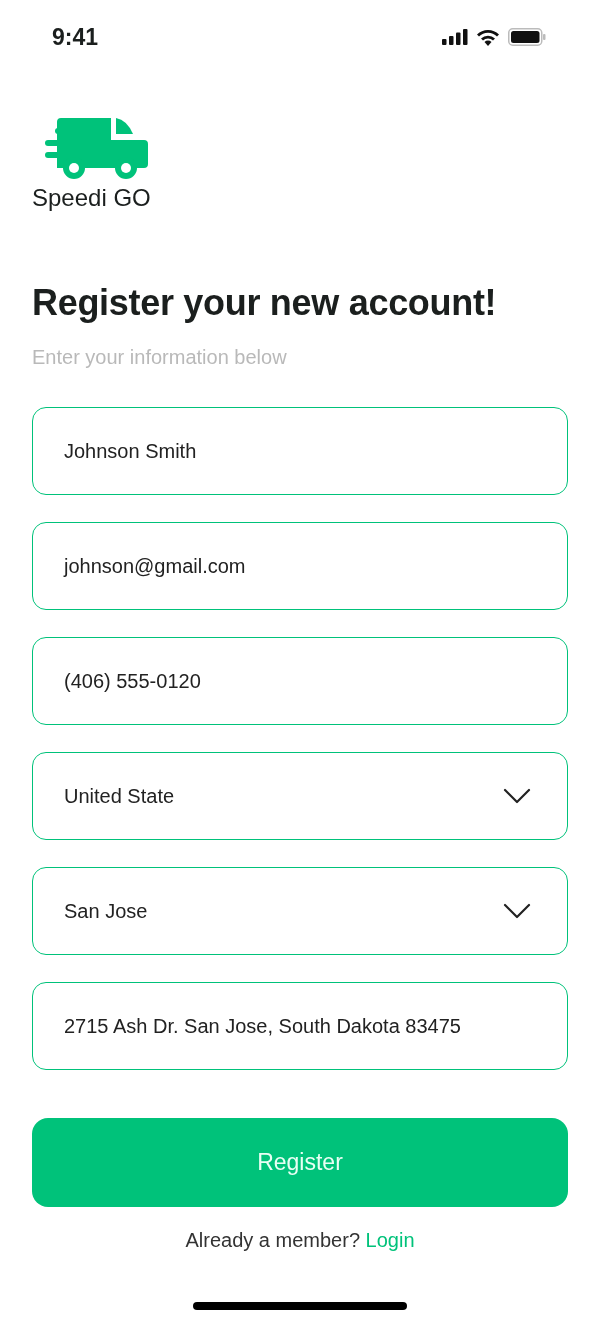  Describe the element at coordinates (300, 796) in the screenshot. I see `dropdown-field: United State` at that location.